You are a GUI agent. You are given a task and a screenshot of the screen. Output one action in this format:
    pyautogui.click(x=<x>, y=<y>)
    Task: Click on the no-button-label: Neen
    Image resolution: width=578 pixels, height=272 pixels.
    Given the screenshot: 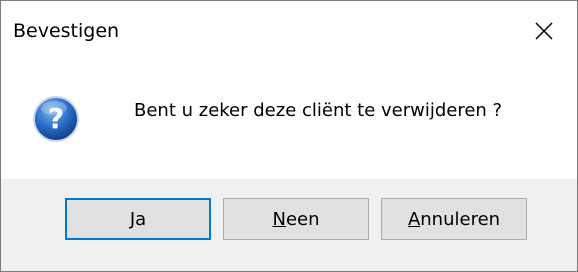 What is the action you would take?
    pyautogui.click(x=296, y=219)
    